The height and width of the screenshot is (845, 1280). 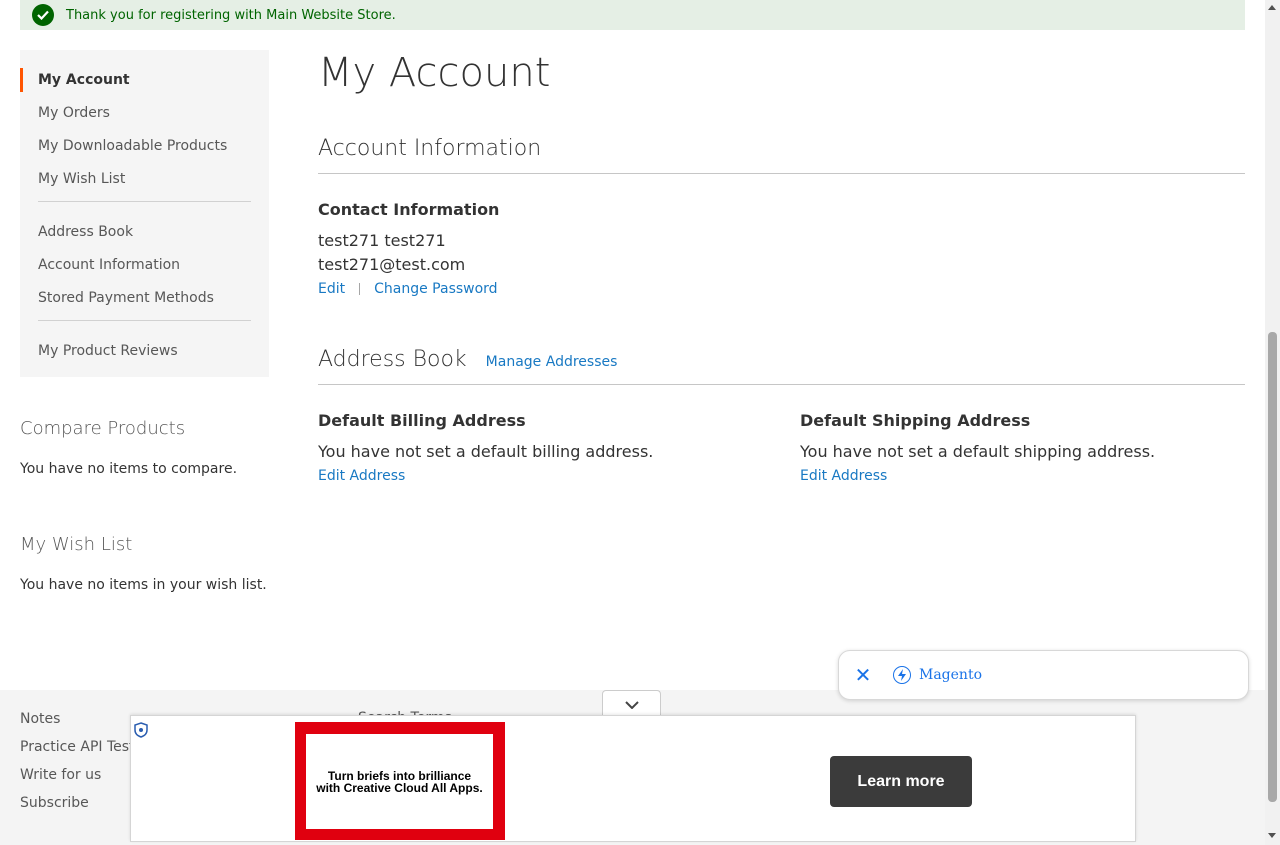 I want to click on ad-creative-line-1: Turn briefs into brilliance, so click(x=399, y=775).